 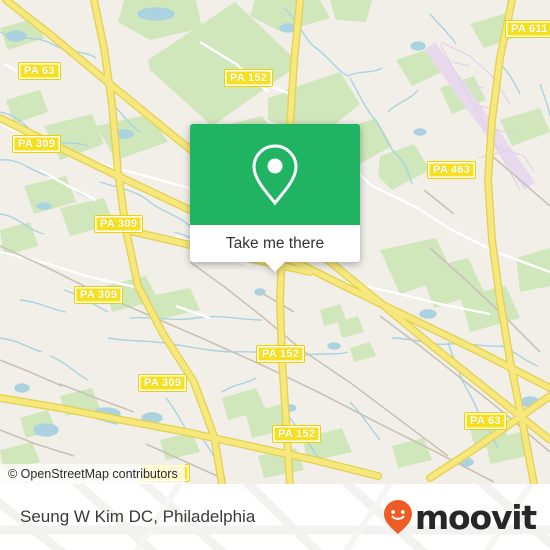 I want to click on moovit-pin-icon, so click(x=398, y=517).